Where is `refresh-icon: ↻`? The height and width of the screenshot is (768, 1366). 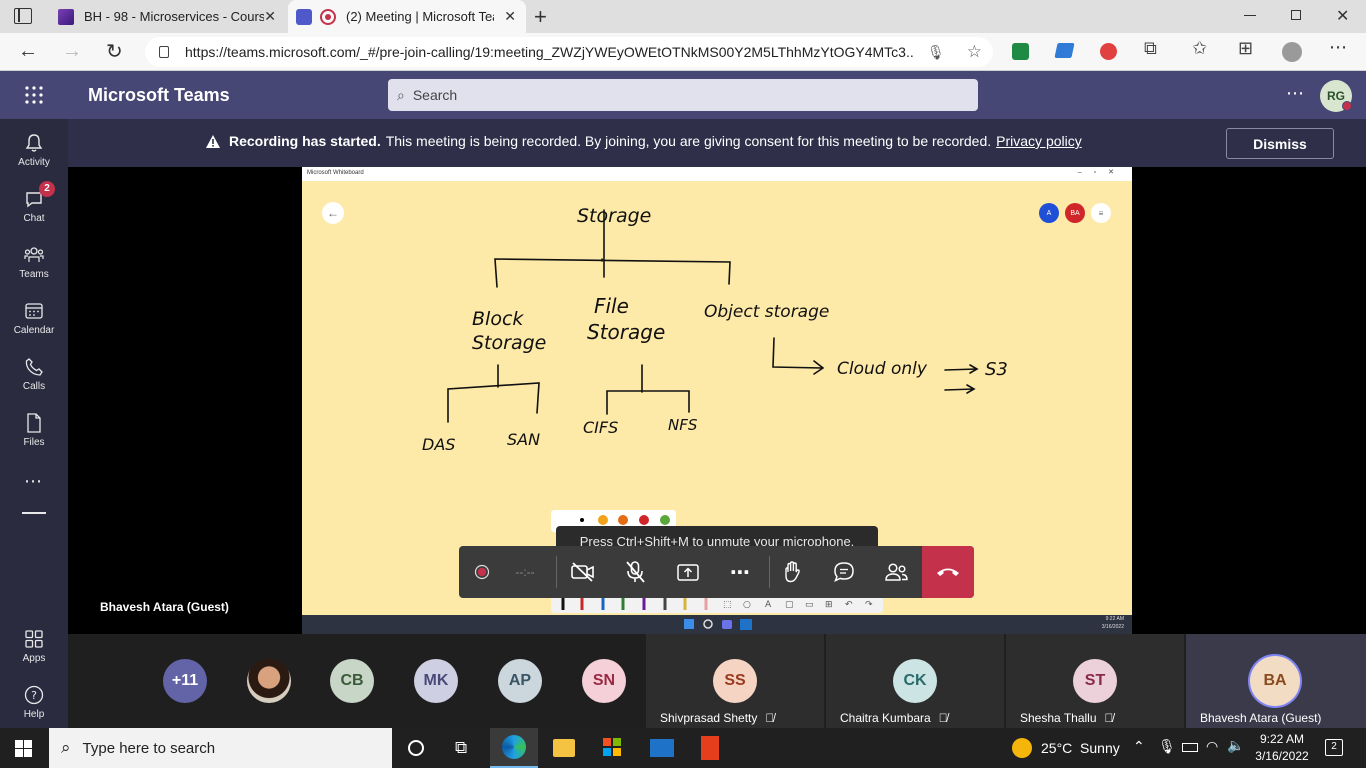
refresh-icon: ↻ is located at coordinates (114, 51).